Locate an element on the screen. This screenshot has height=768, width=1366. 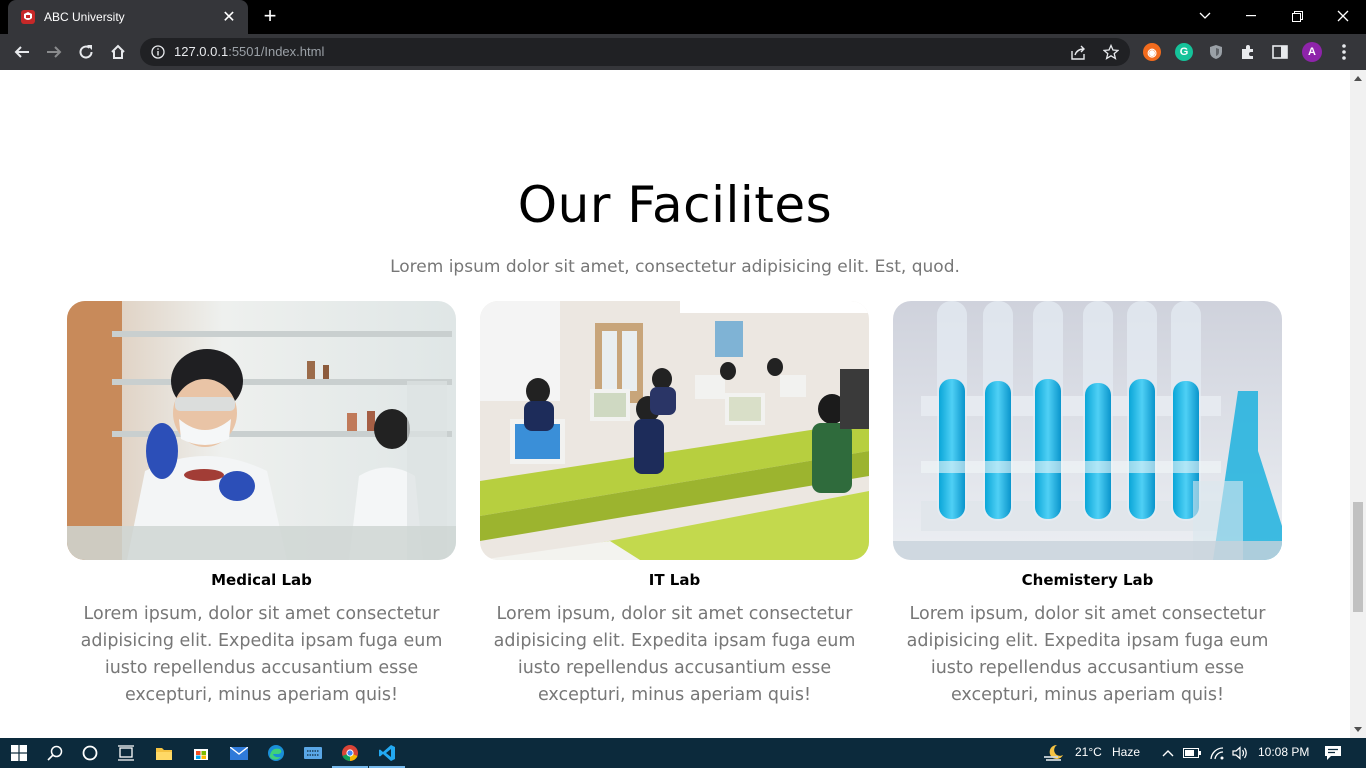
it-lab-photo is located at coordinates (674, 430).